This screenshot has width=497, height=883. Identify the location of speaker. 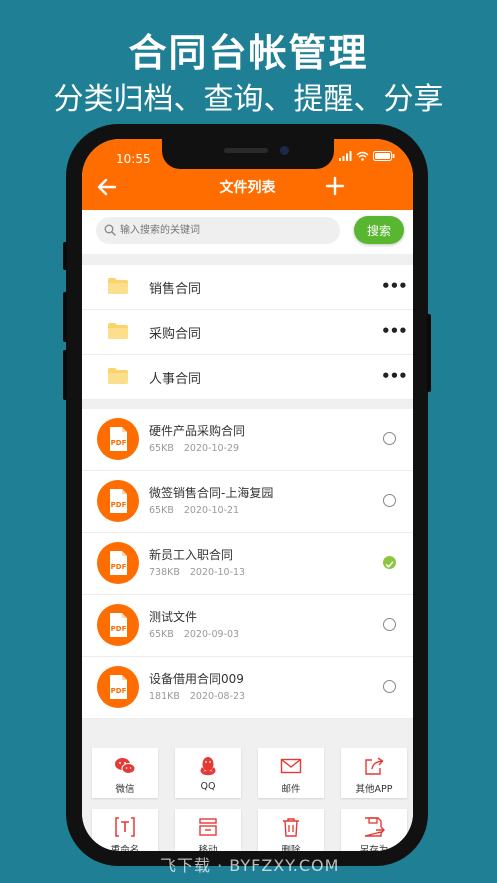
(246, 150).